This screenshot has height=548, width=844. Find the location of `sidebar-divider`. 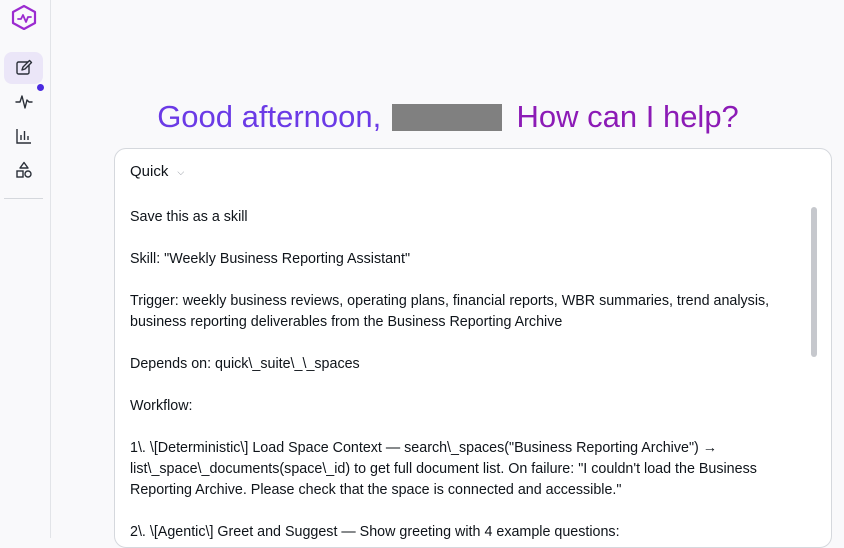

sidebar-divider is located at coordinates (23, 198).